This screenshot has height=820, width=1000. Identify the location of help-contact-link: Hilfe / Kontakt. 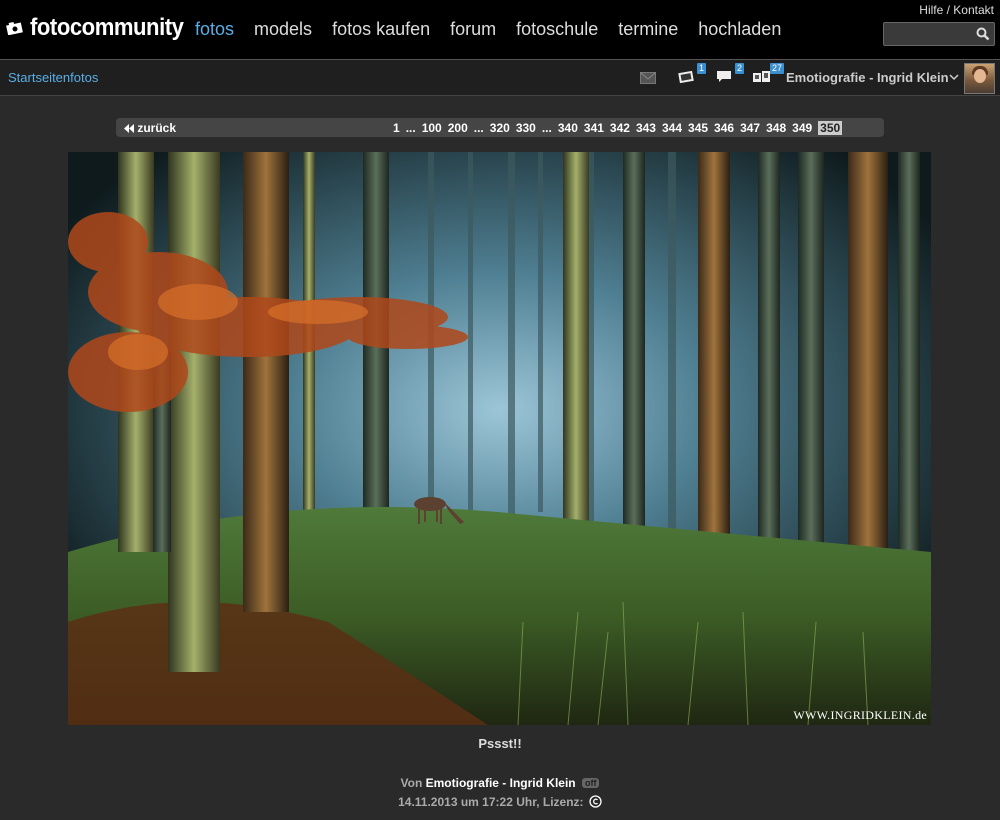
(956, 10).